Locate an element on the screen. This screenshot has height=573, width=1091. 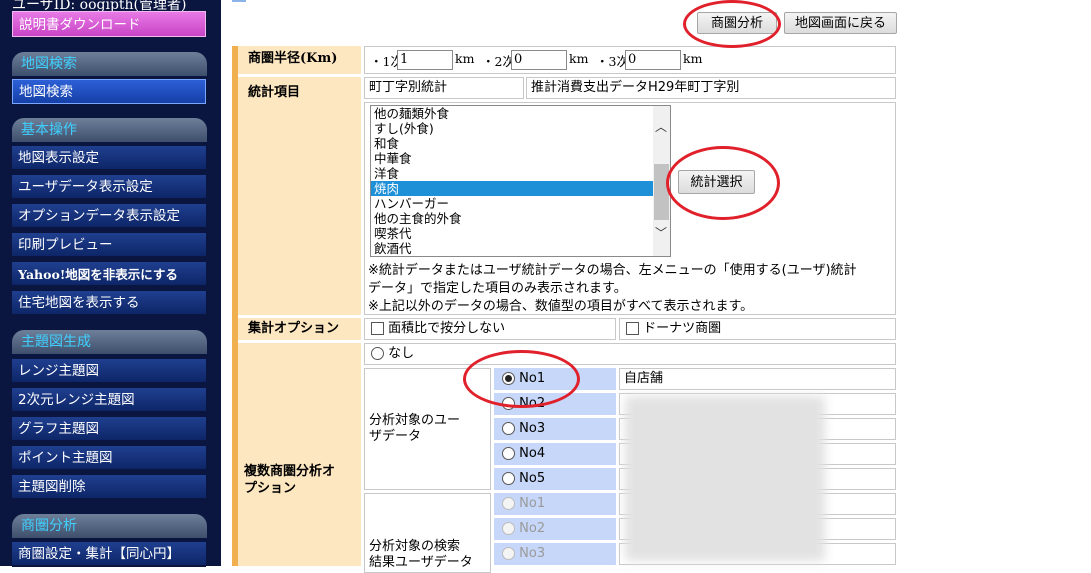
area-ratio-option: 面積比で按分しない is located at coordinates (490, 329).